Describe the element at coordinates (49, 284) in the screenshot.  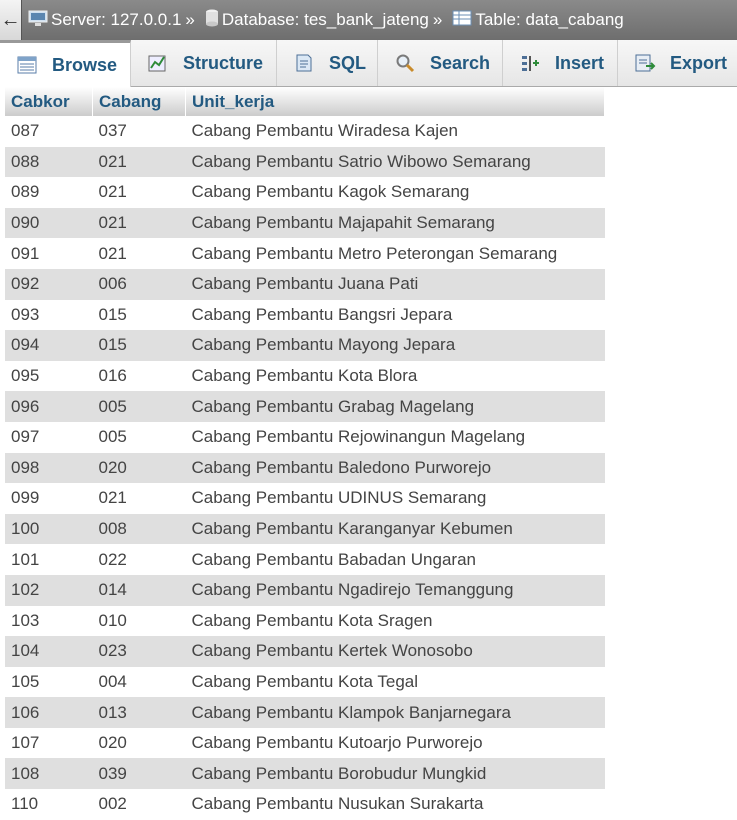
I see `cell-cabkor: 092` at that location.